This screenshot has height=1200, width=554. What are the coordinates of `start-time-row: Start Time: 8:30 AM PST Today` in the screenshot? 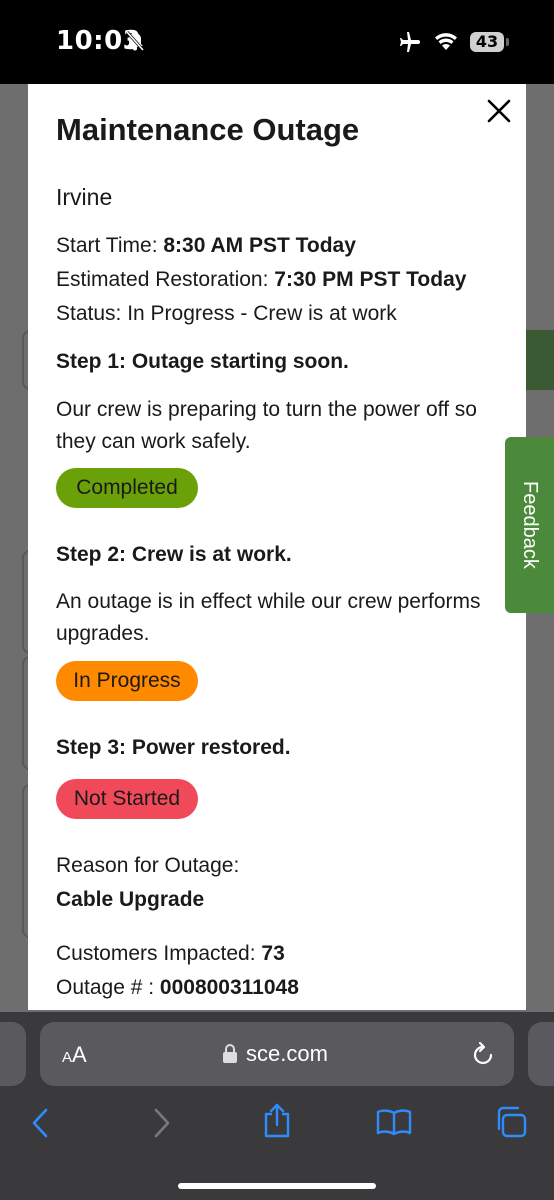 It's located at (206, 246).